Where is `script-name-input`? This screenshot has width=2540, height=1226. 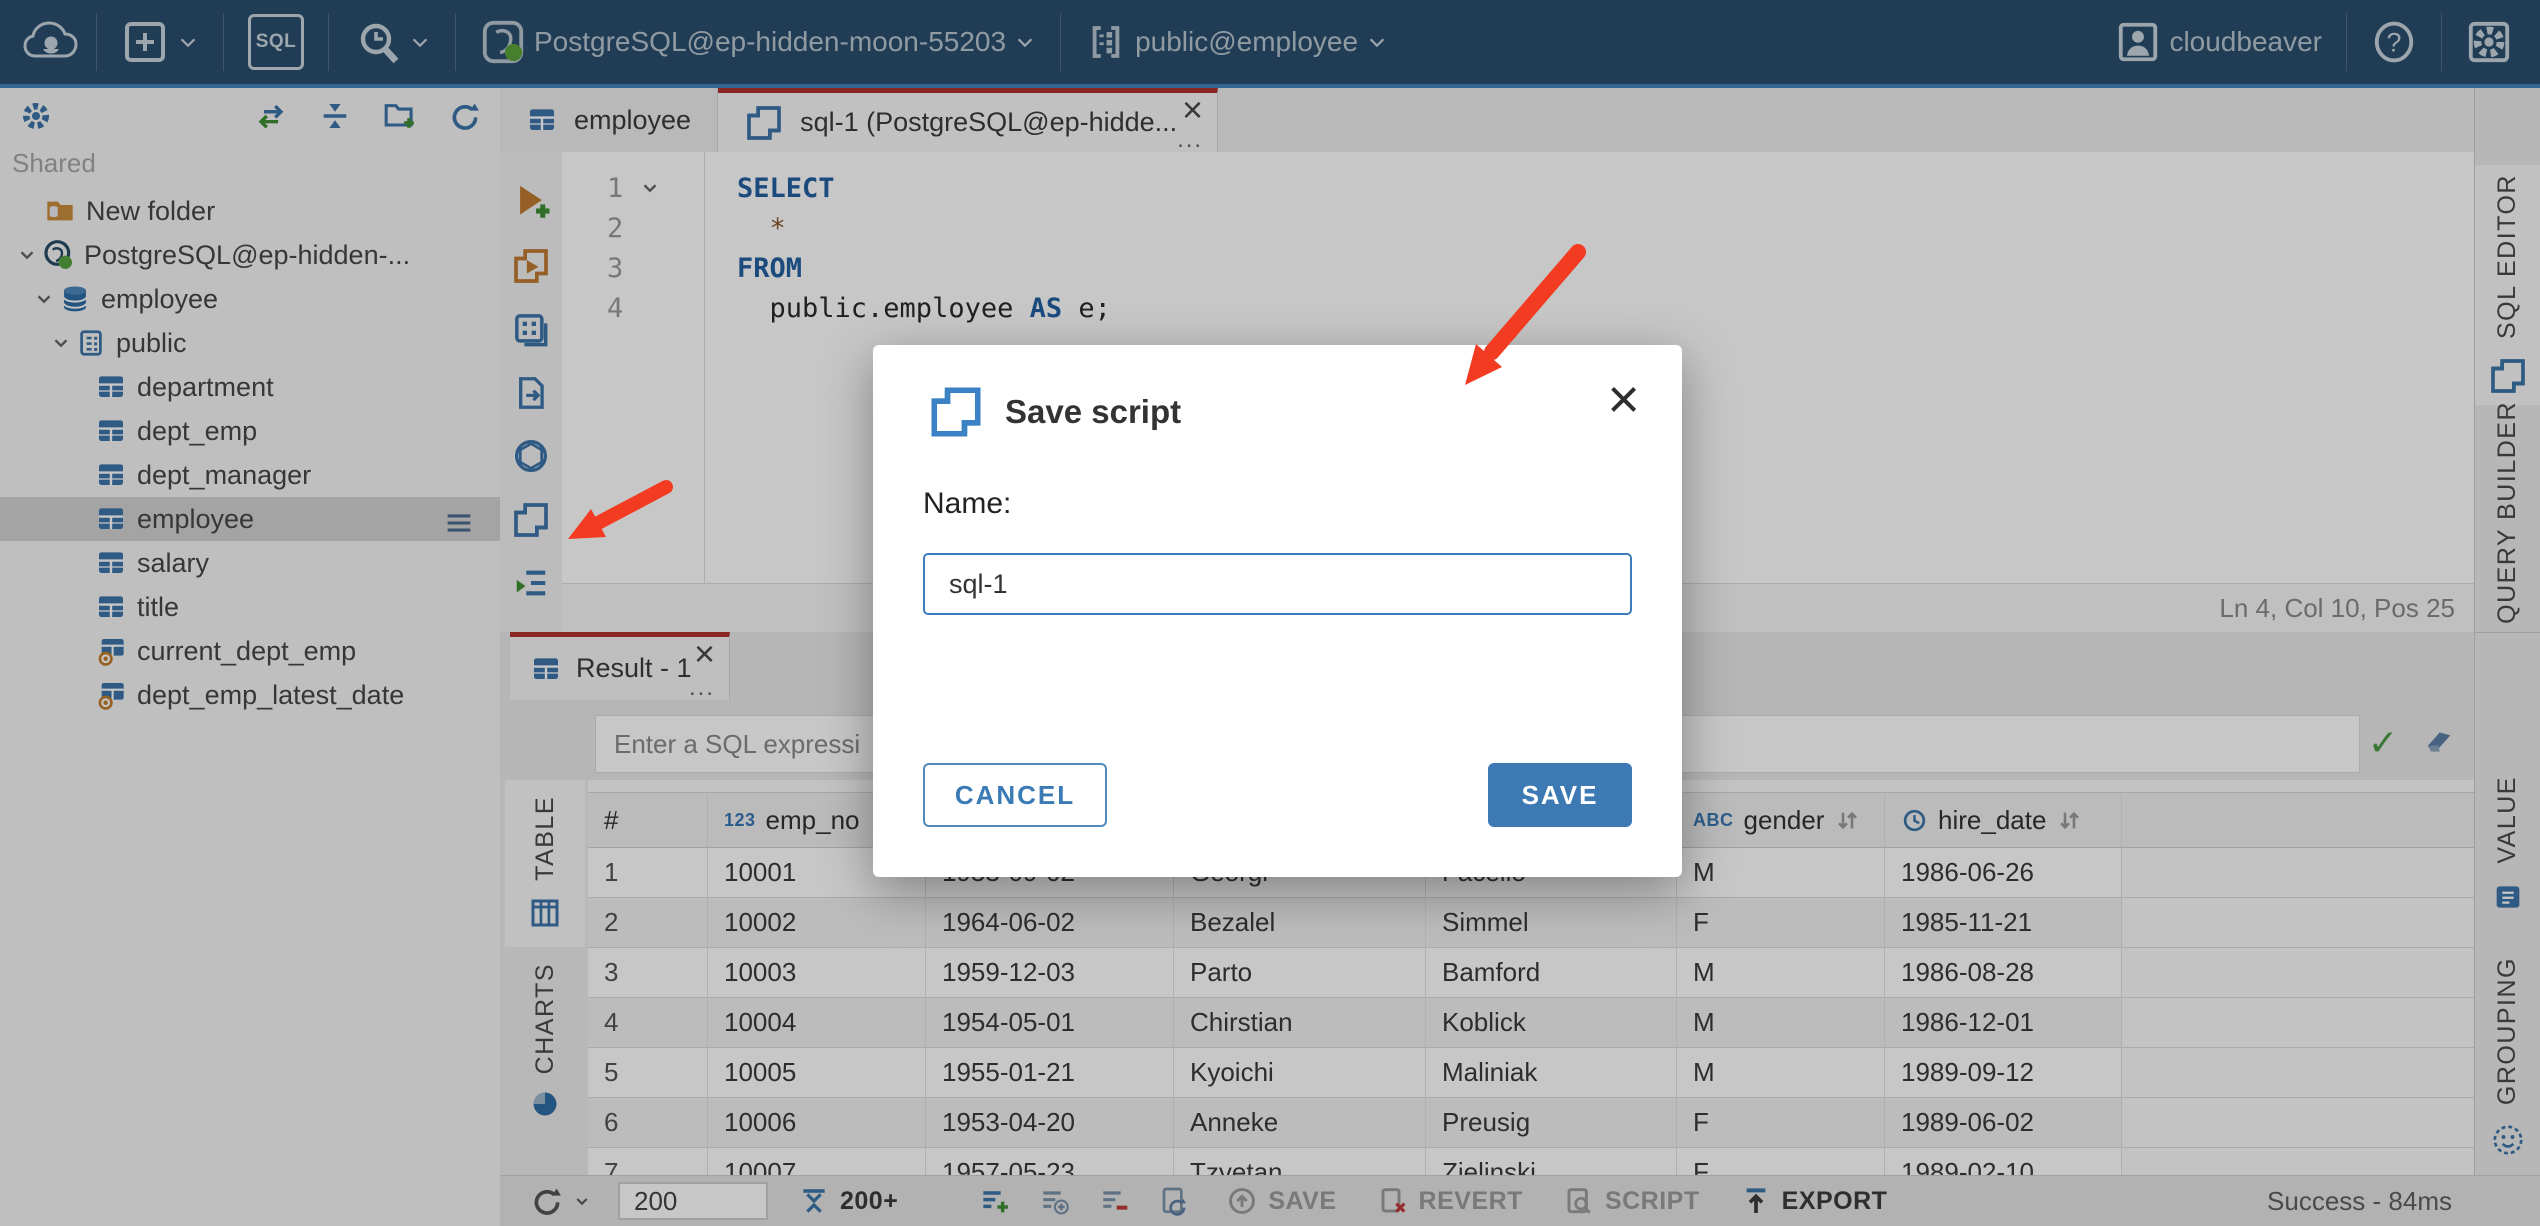 script-name-input is located at coordinates (1277, 584).